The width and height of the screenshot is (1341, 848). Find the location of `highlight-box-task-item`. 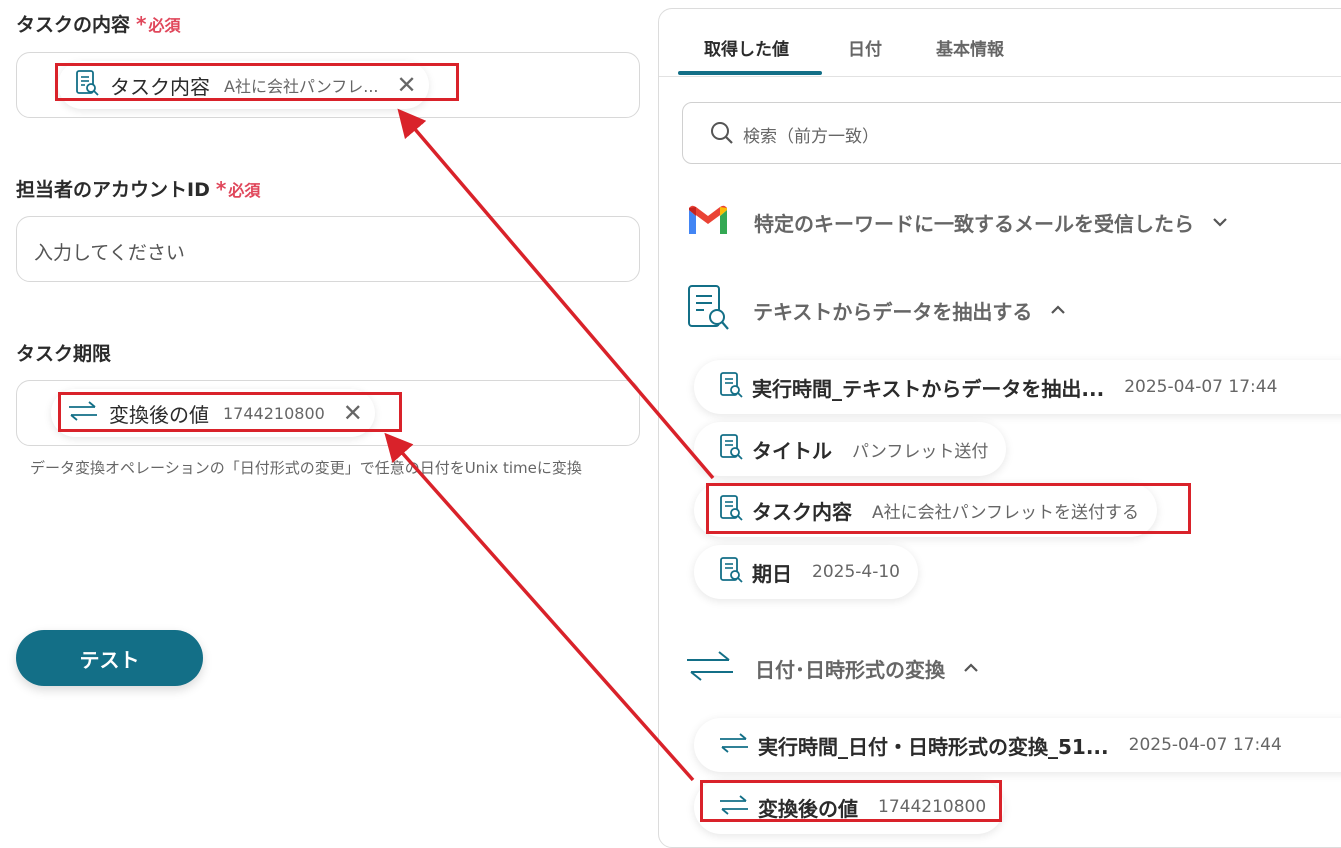

highlight-box-task-item is located at coordinates (948, 508).